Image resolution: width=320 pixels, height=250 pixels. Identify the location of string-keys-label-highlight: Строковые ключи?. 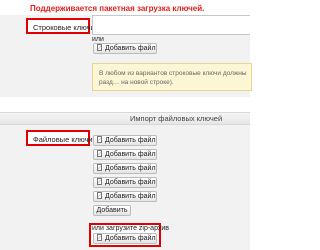
(65, 26).